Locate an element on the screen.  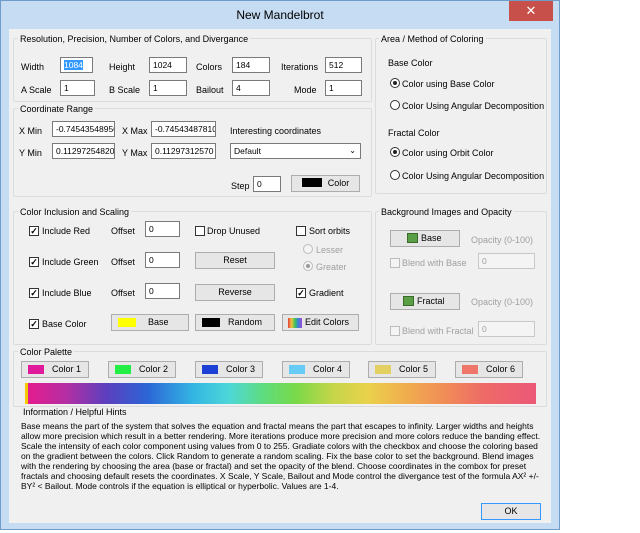
fractal-color-option-1: Color using Orbit Color is located at coordinates (448, 153).